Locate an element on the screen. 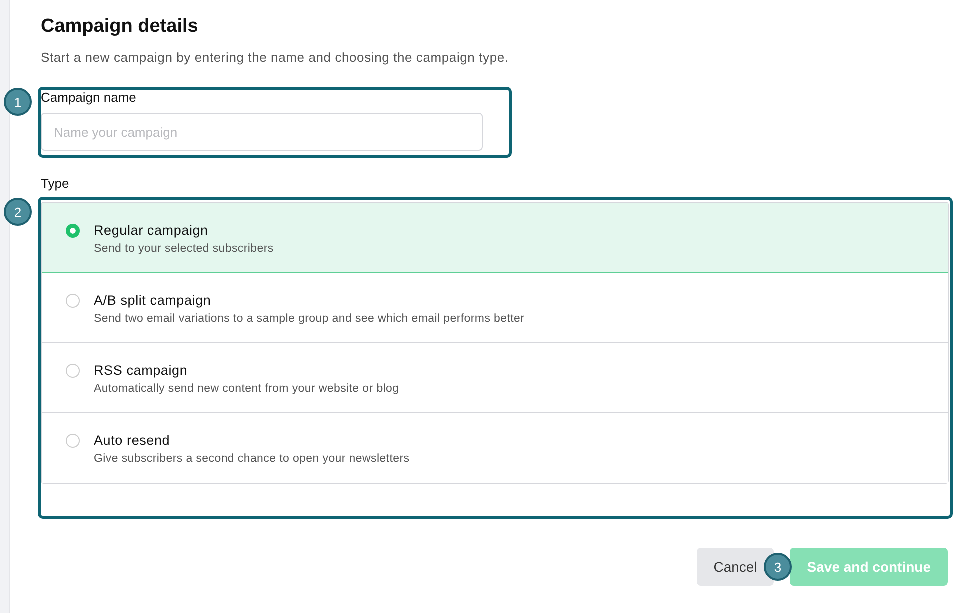 This screenshot has height=613, width=964. option-description: Automatically send new content from your website or blog is located at coordinates (247, 389).